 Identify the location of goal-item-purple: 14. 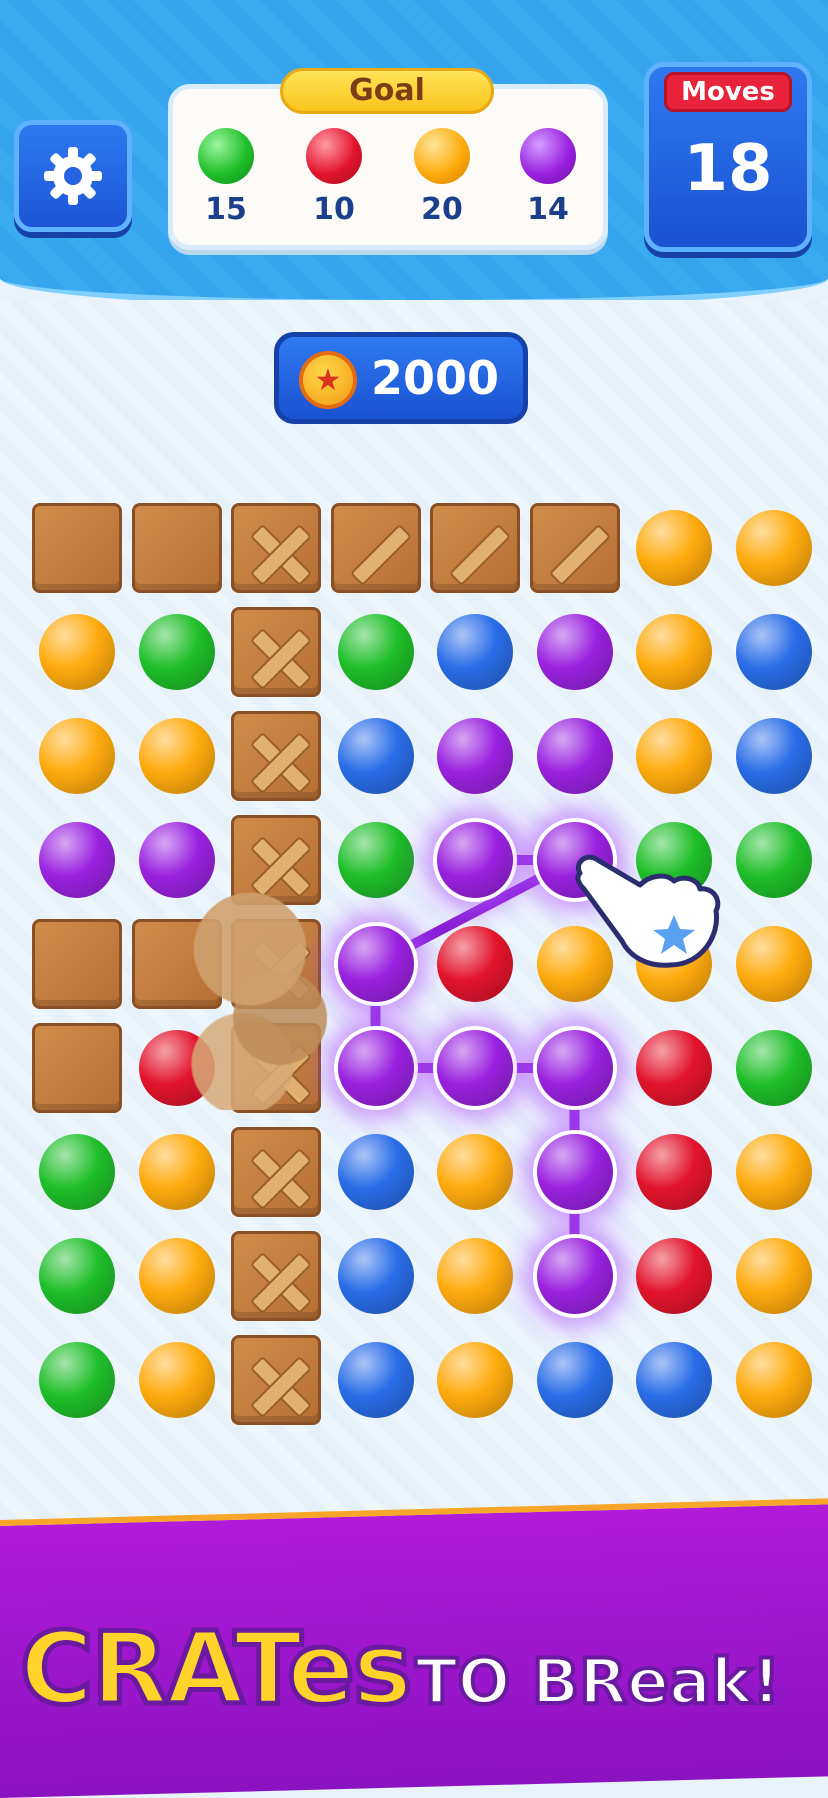
(548, 177).